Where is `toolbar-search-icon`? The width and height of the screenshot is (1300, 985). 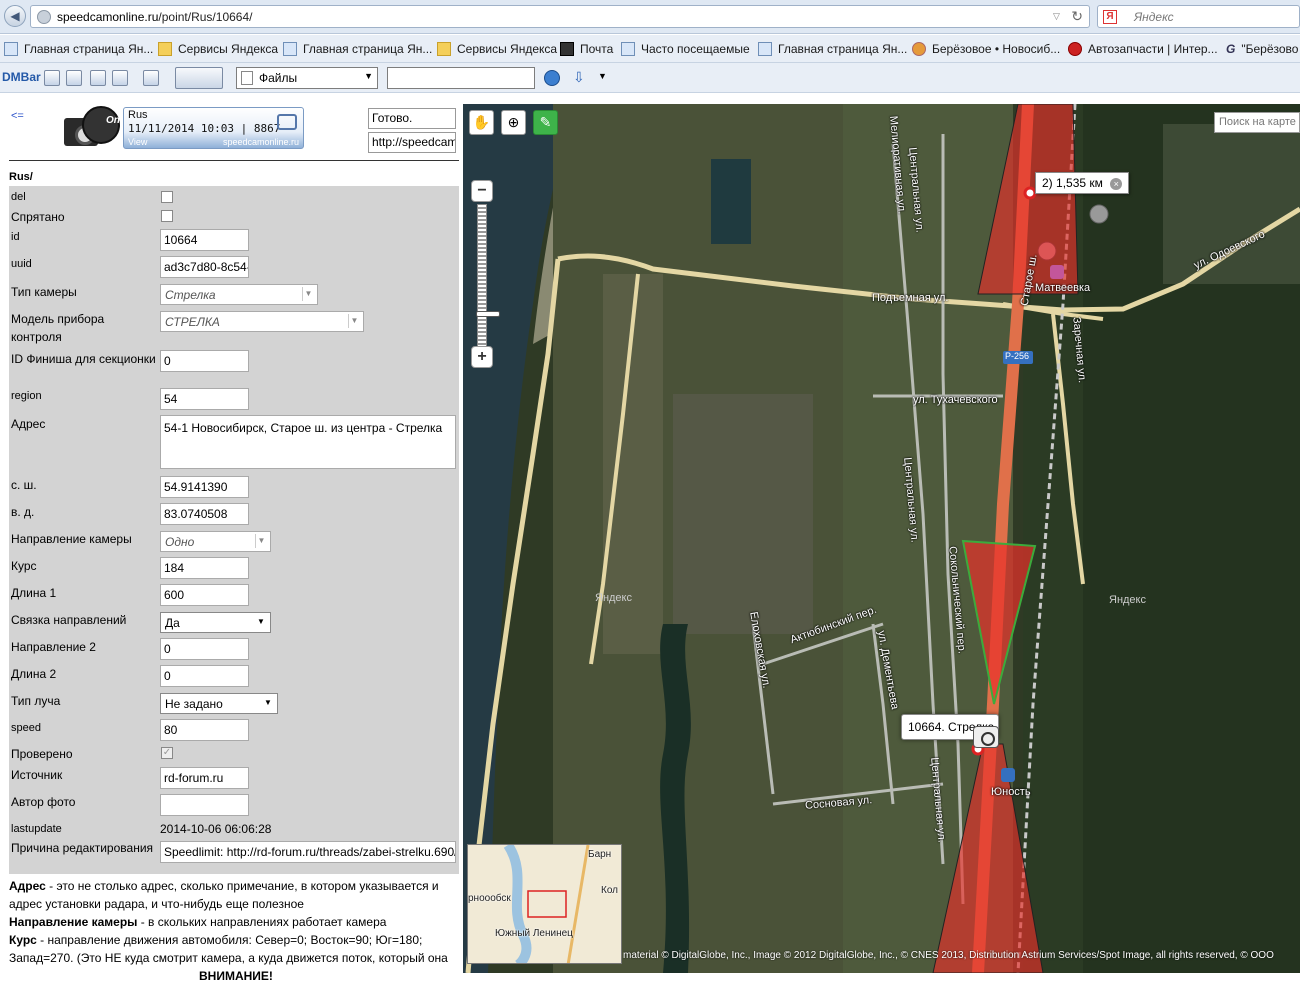
toolbar-search-icon is located at coordinates (552, 78).